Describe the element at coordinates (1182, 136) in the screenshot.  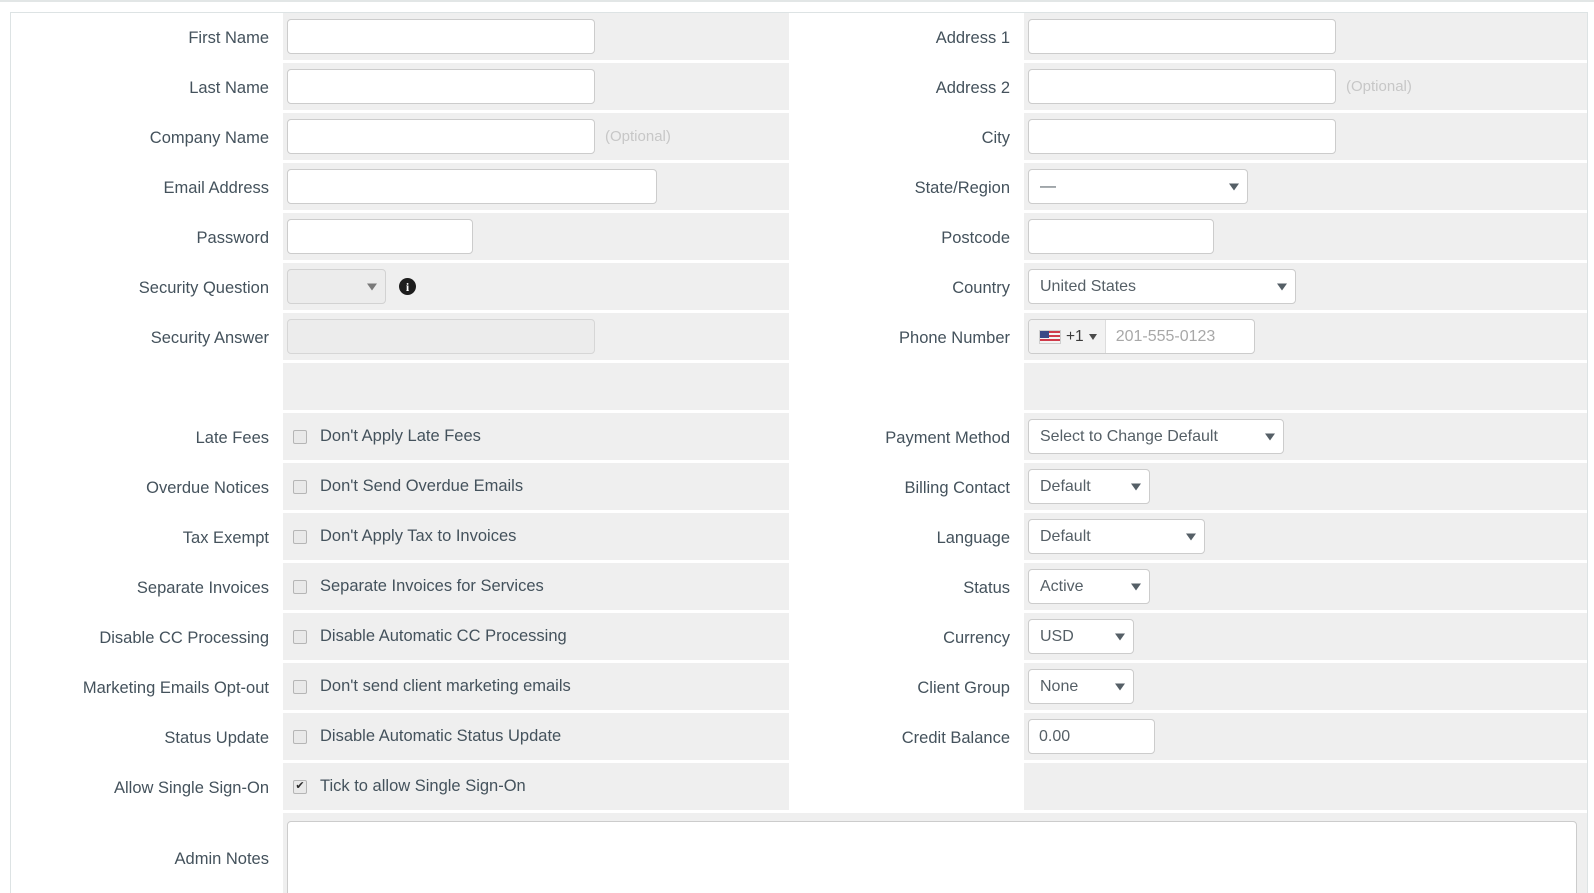
I see `city-input` at that location.